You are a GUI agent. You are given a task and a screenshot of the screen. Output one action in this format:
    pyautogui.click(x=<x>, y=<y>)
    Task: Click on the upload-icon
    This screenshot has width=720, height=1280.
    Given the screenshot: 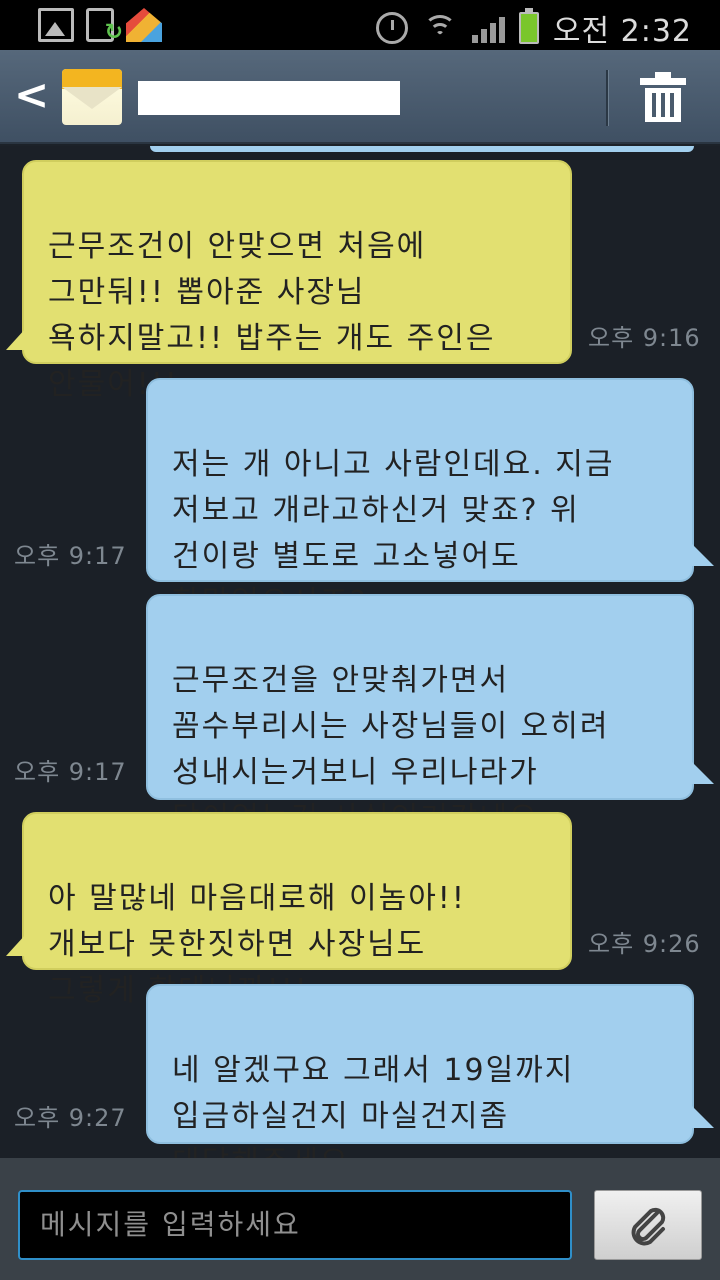 What is the action you would take?
    pyautogui.click(x=104, y=26)
    